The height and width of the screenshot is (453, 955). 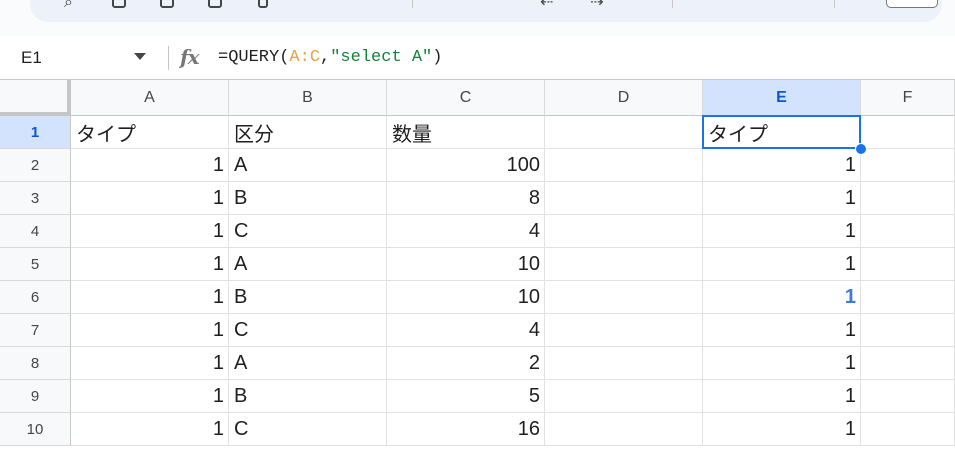 I want to click on cell-b8: A, so click(x=308, y=363).